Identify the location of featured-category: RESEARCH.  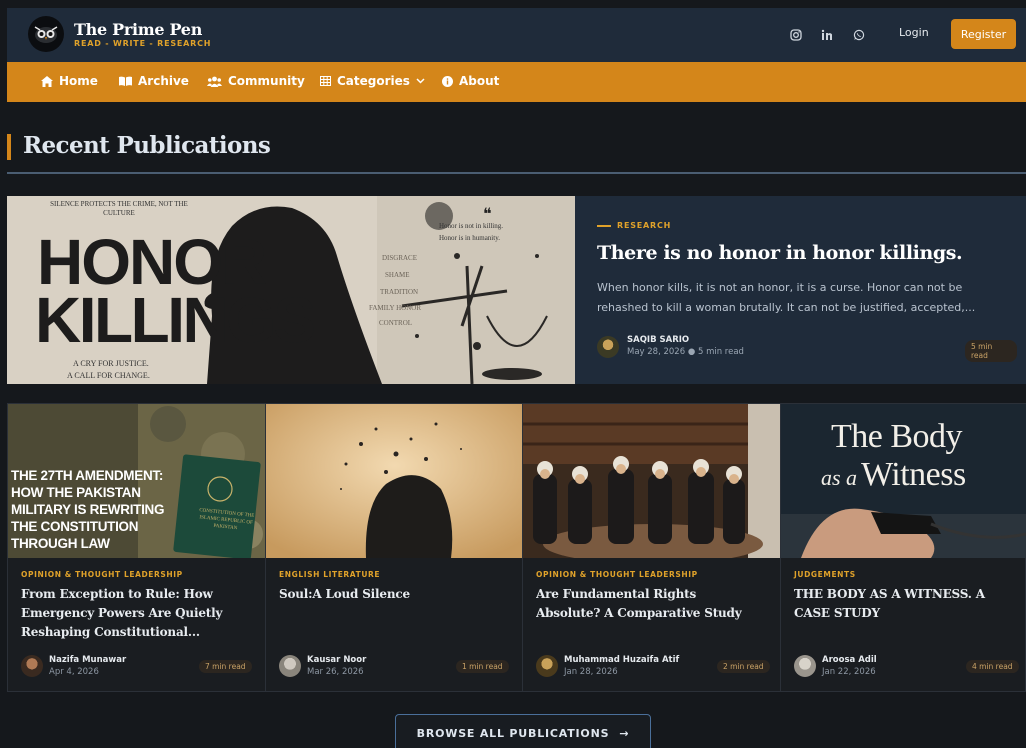
(634, 225).